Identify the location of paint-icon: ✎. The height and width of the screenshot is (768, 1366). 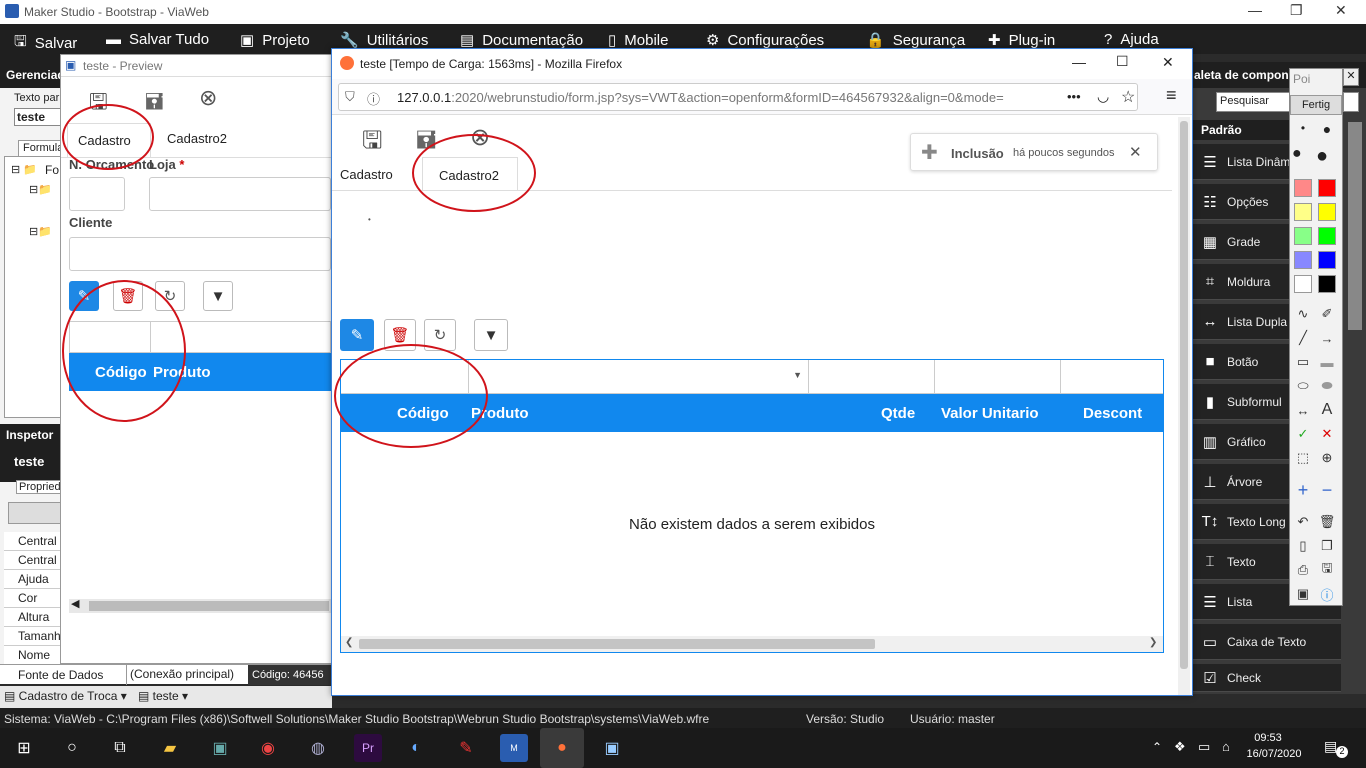
(466, 748).